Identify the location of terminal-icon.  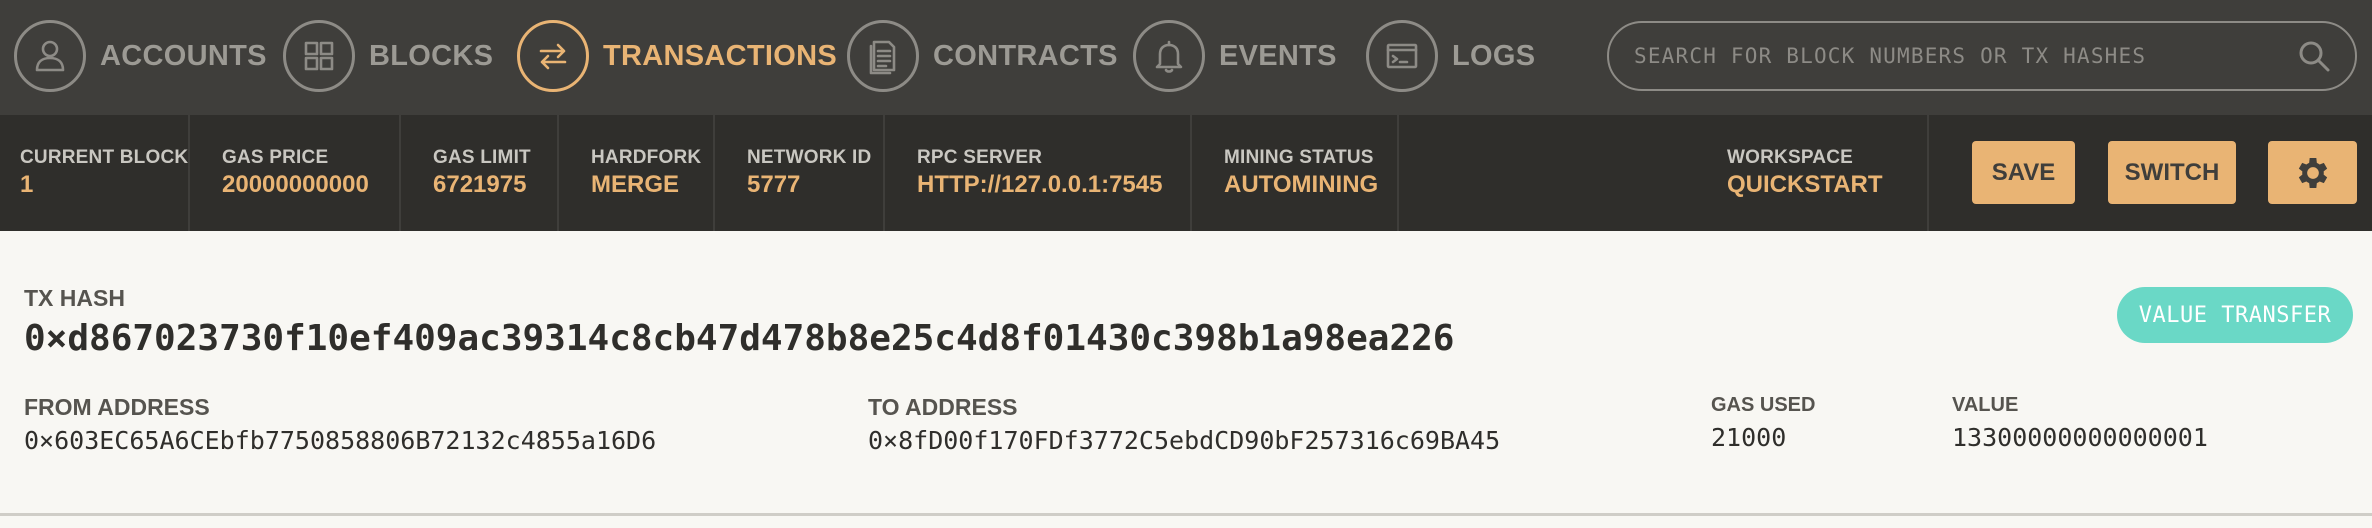
(1402, 56).